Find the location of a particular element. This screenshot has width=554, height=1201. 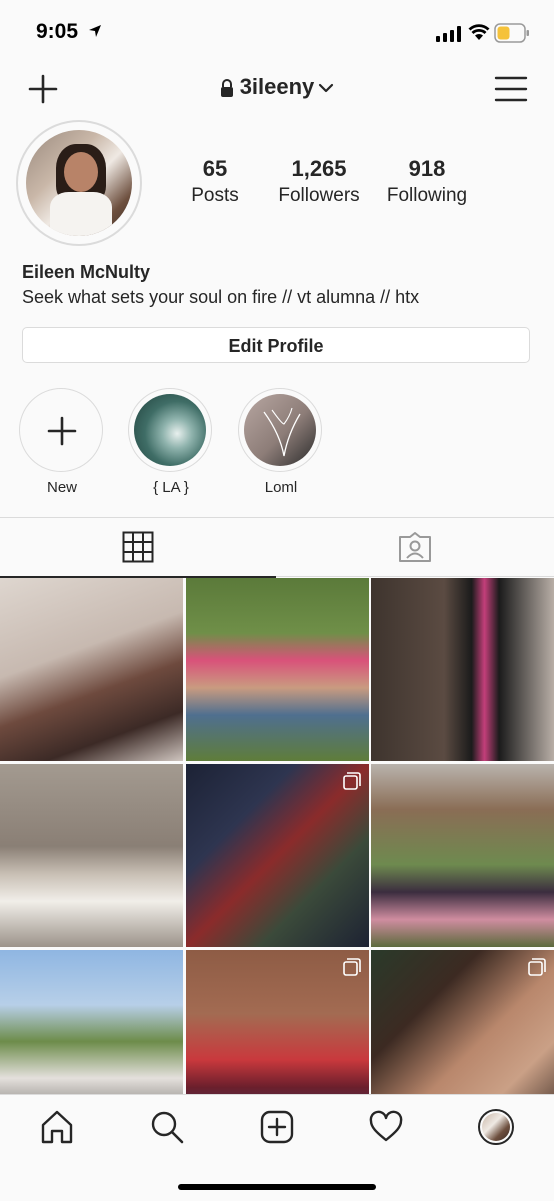

followers-count: 1,265 Followers is located at coordinates (319, 181).